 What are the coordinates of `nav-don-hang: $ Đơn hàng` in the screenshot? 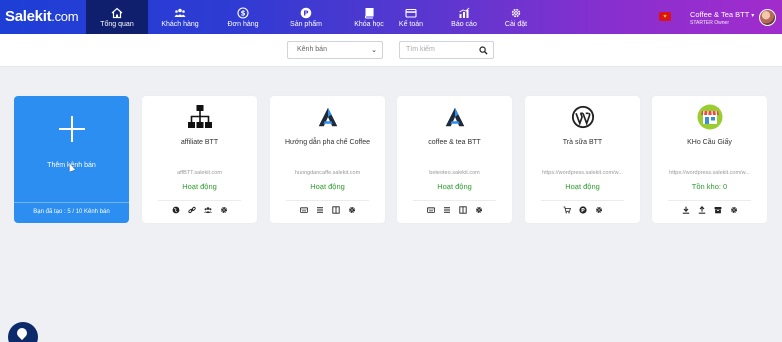 It's located at (243, 17).